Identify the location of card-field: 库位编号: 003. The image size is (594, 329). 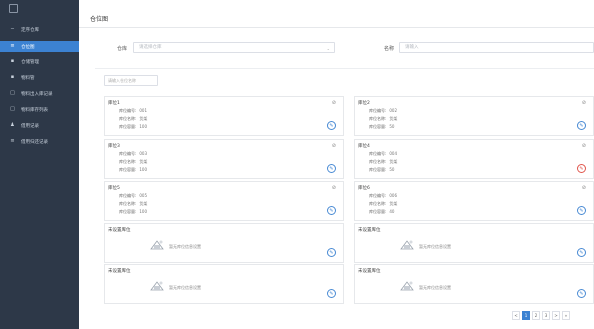
(133, 154).